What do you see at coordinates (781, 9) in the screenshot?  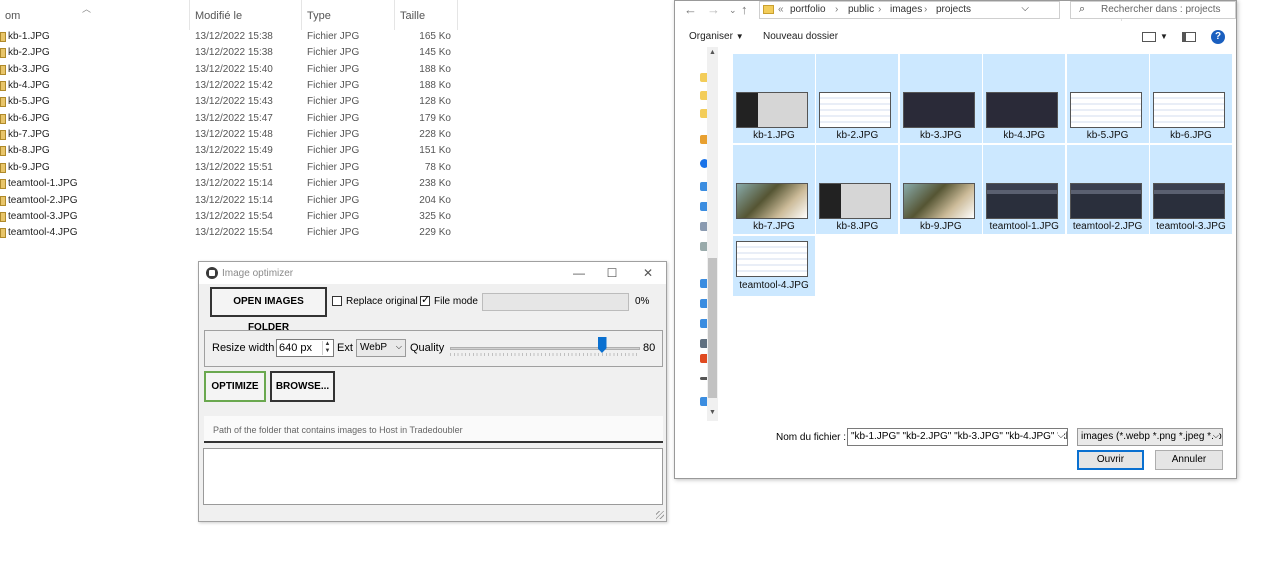 I see `breadcrumb-overflow: «` at bounding box center [781, 9].